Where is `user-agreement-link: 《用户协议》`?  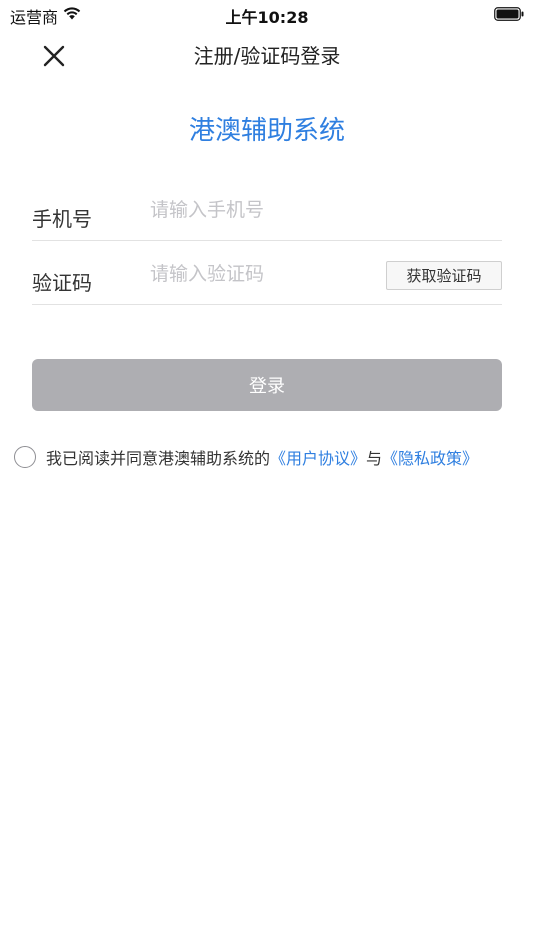 user-agreement-link: 《用户协议》 is located at coordinates (318, 457).